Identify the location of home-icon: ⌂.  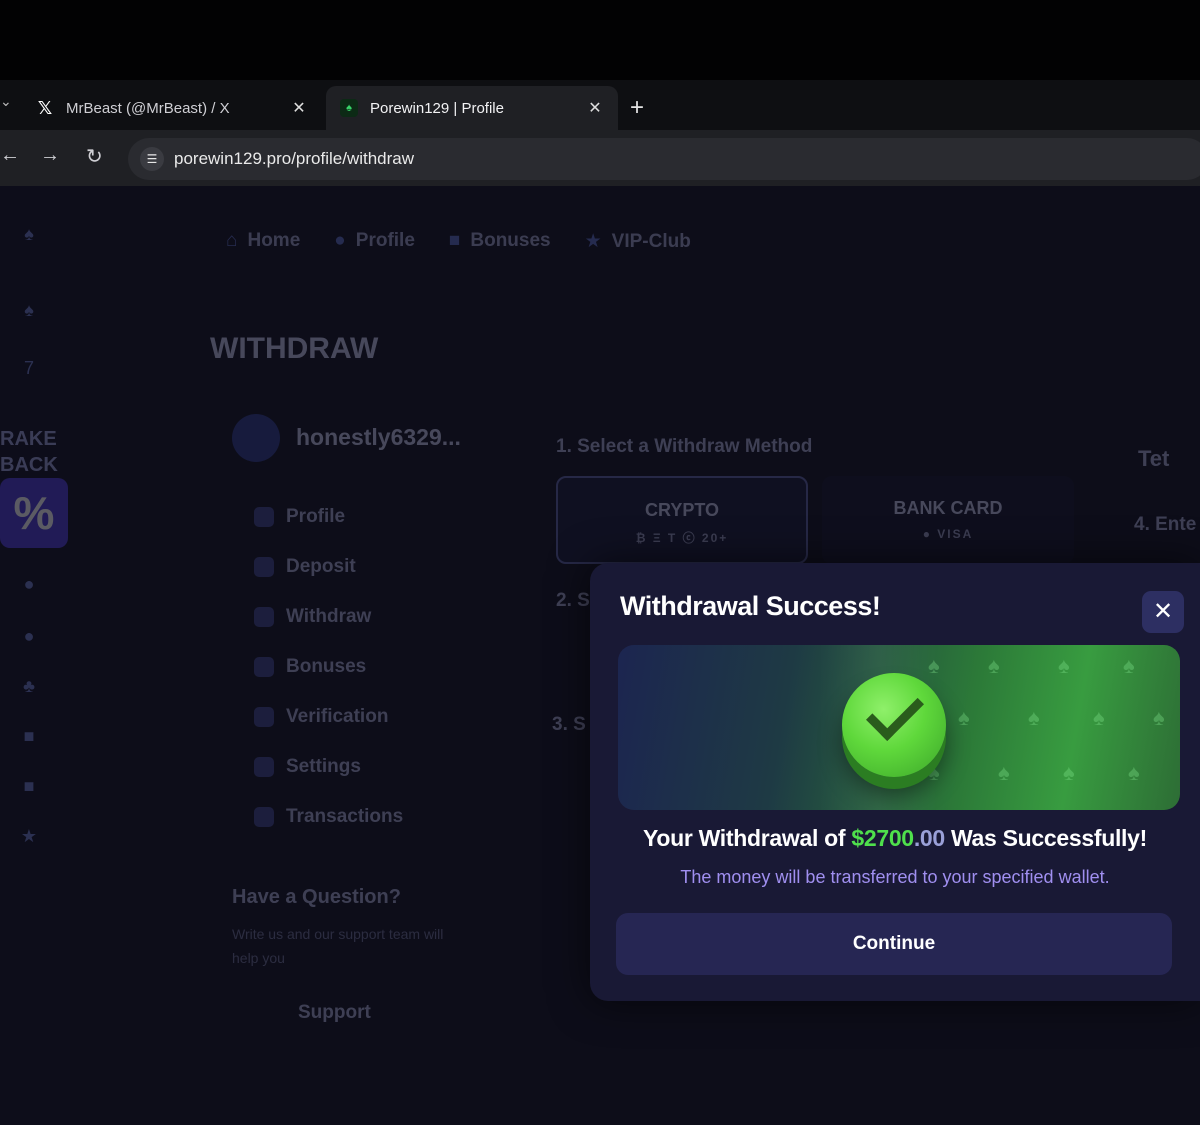
(232, 240).